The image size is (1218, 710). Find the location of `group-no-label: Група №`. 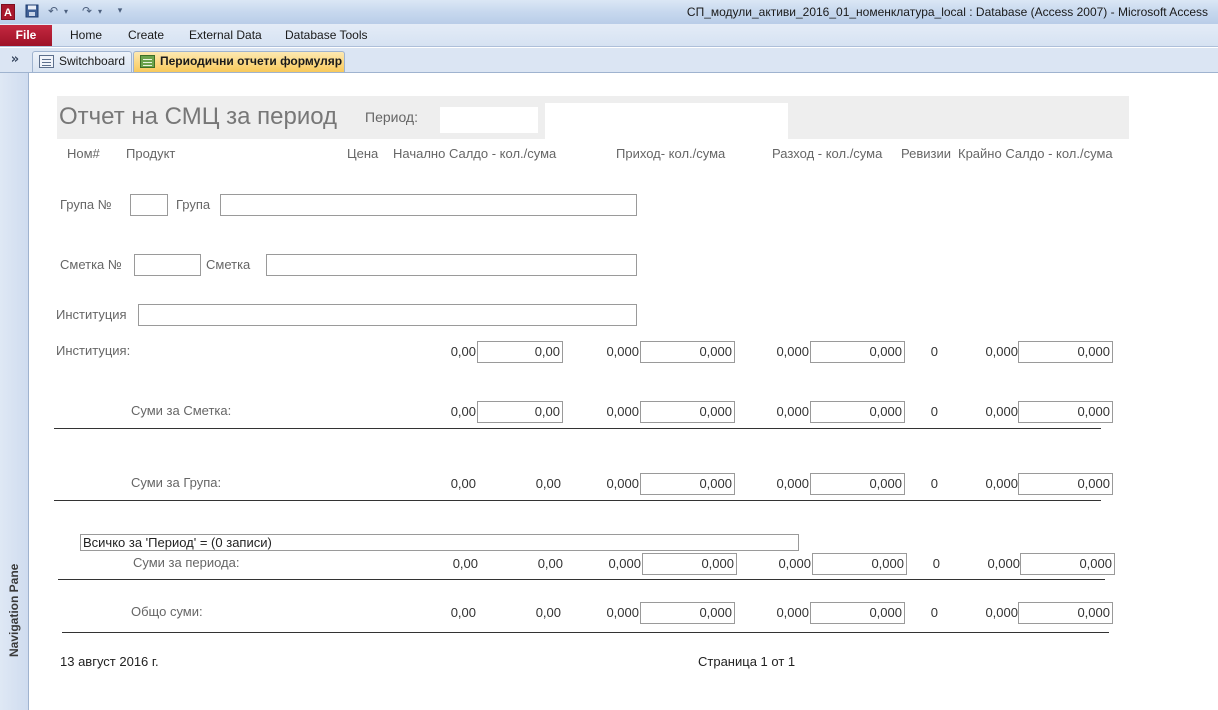

group-no-label: Група № is located at coordinates (86, 204).